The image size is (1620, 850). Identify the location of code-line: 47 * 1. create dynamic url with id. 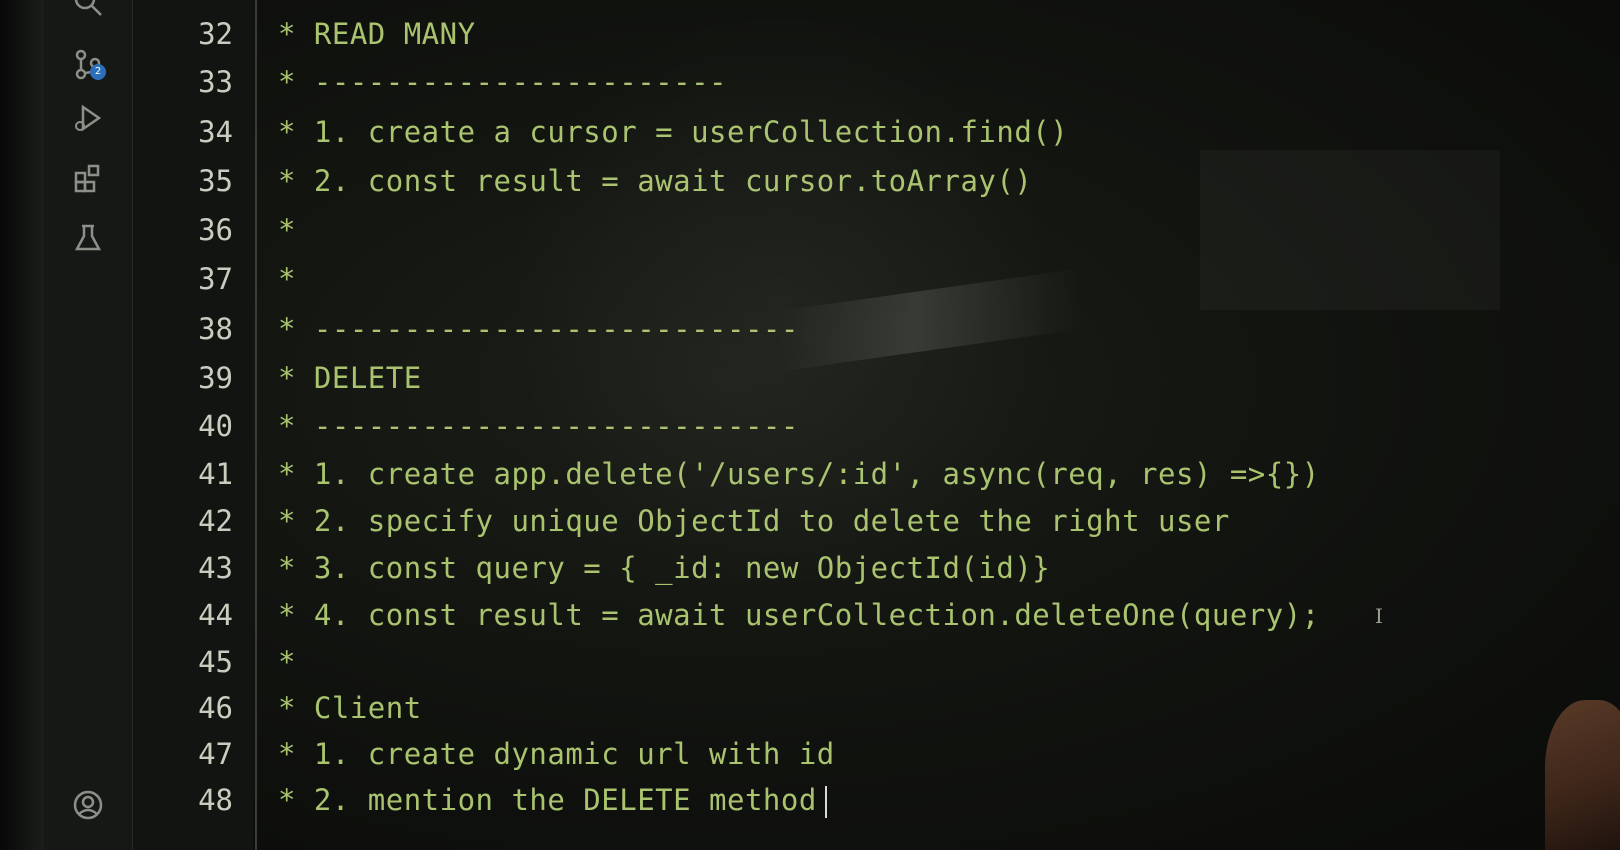
(873, 754).